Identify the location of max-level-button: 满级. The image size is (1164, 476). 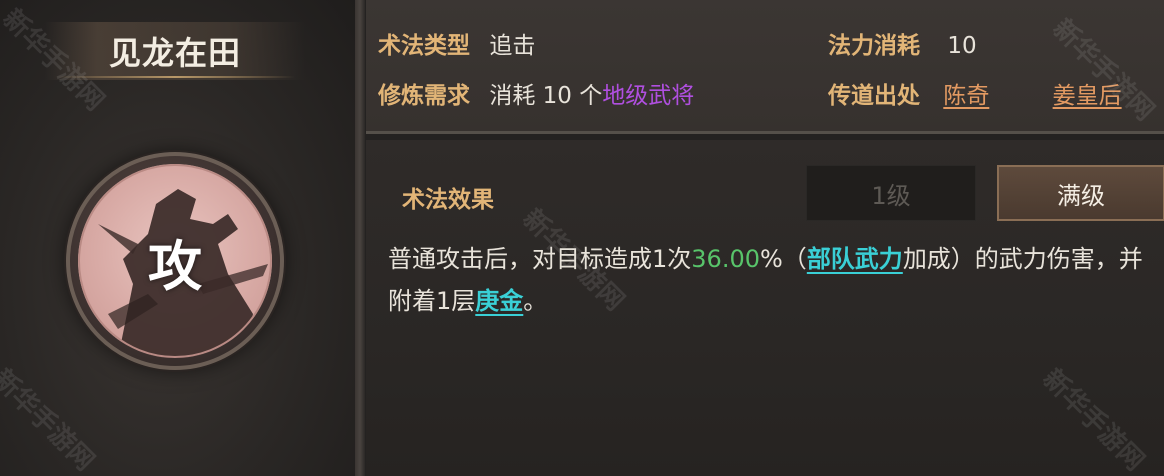
(1080, 193).